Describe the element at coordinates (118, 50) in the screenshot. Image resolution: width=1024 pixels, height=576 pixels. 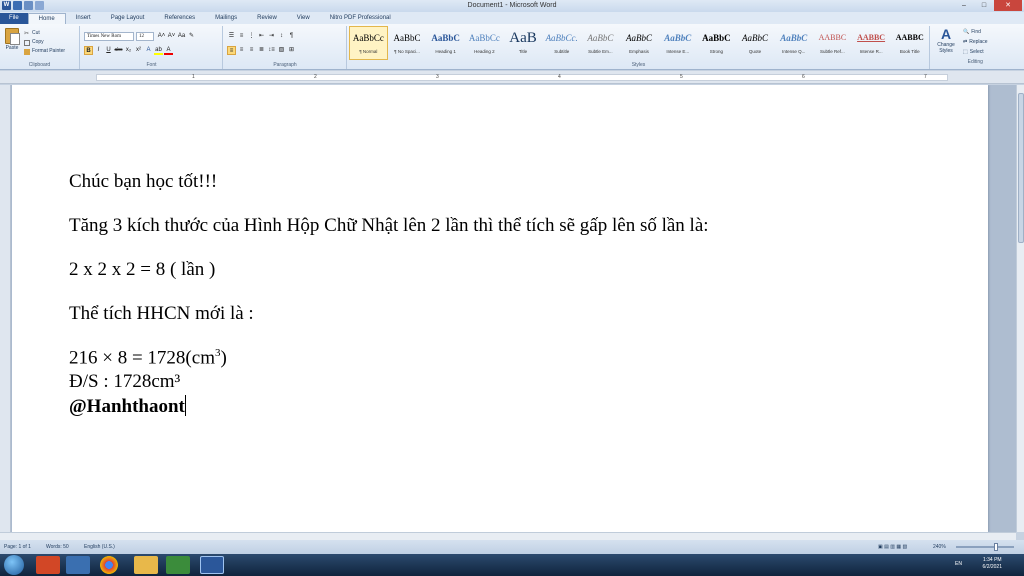
I see `strikethrough-button: abc` at that location.